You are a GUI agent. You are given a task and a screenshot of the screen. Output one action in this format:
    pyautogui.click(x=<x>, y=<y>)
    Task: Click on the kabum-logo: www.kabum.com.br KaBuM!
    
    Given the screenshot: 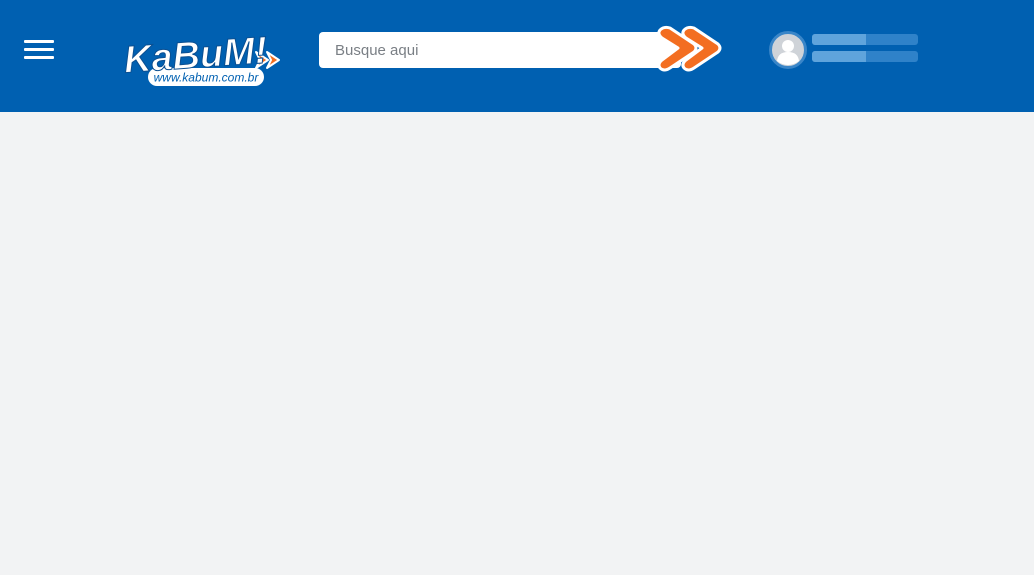 What is the action you would take?
    pyautogui.click(x=203, y=59)
    